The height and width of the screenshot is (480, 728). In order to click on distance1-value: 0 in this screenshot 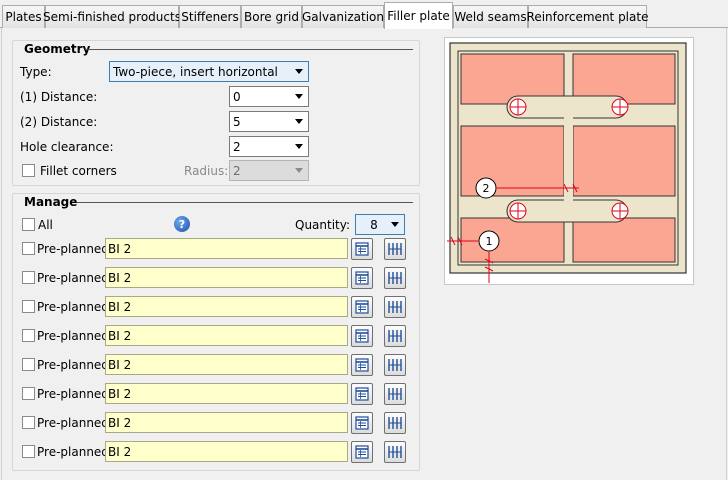, I will do `click(237, 96)`.